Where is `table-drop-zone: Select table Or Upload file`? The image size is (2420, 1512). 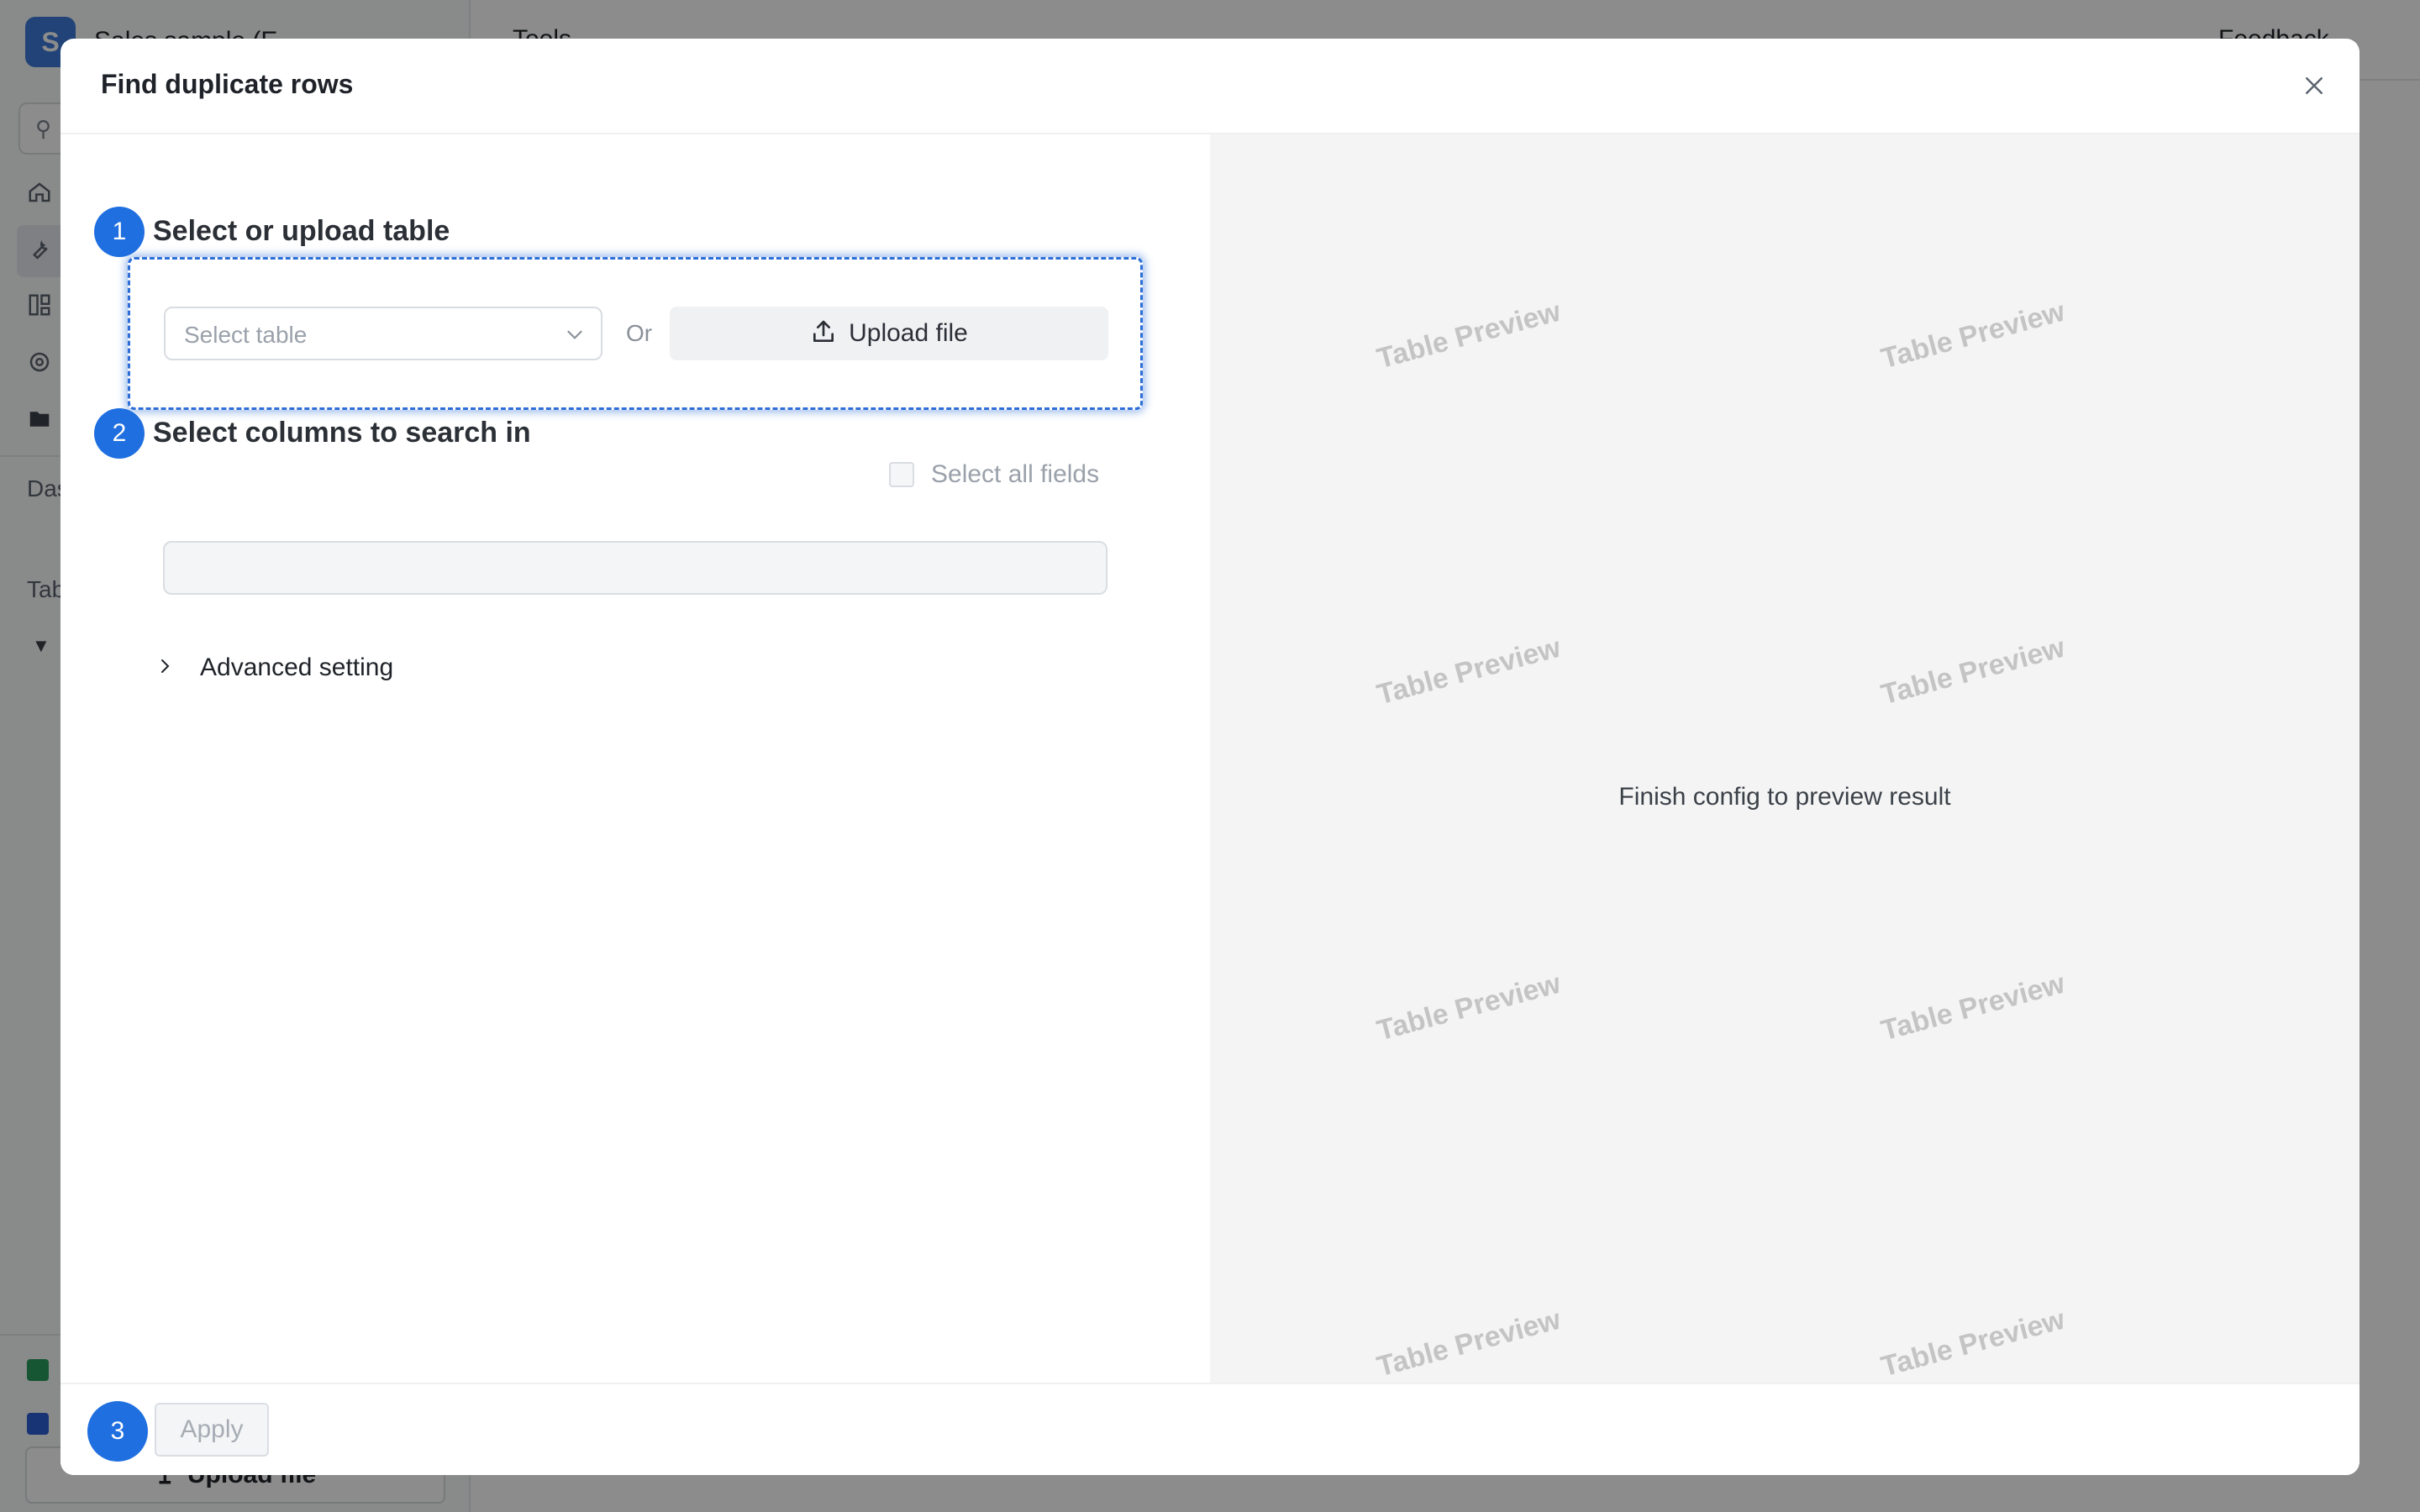 table-drop-zone: Select table Or Upload file is located at coordinates (635, 333).